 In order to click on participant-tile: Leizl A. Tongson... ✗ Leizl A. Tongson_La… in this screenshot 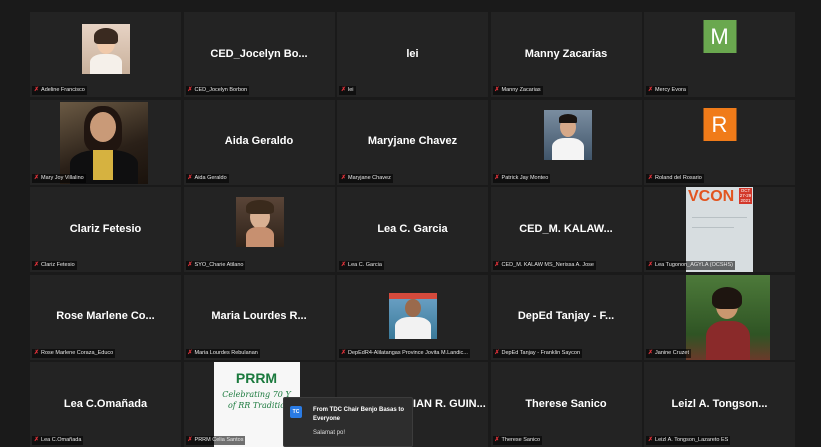, I will do `click(719, 404)`.